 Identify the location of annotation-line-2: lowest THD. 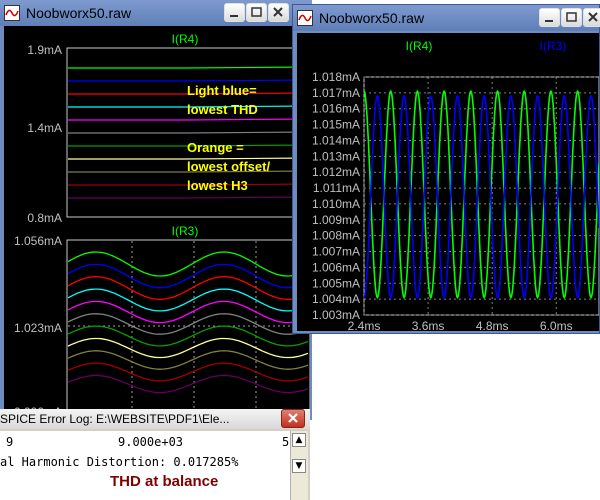
(222, 109).